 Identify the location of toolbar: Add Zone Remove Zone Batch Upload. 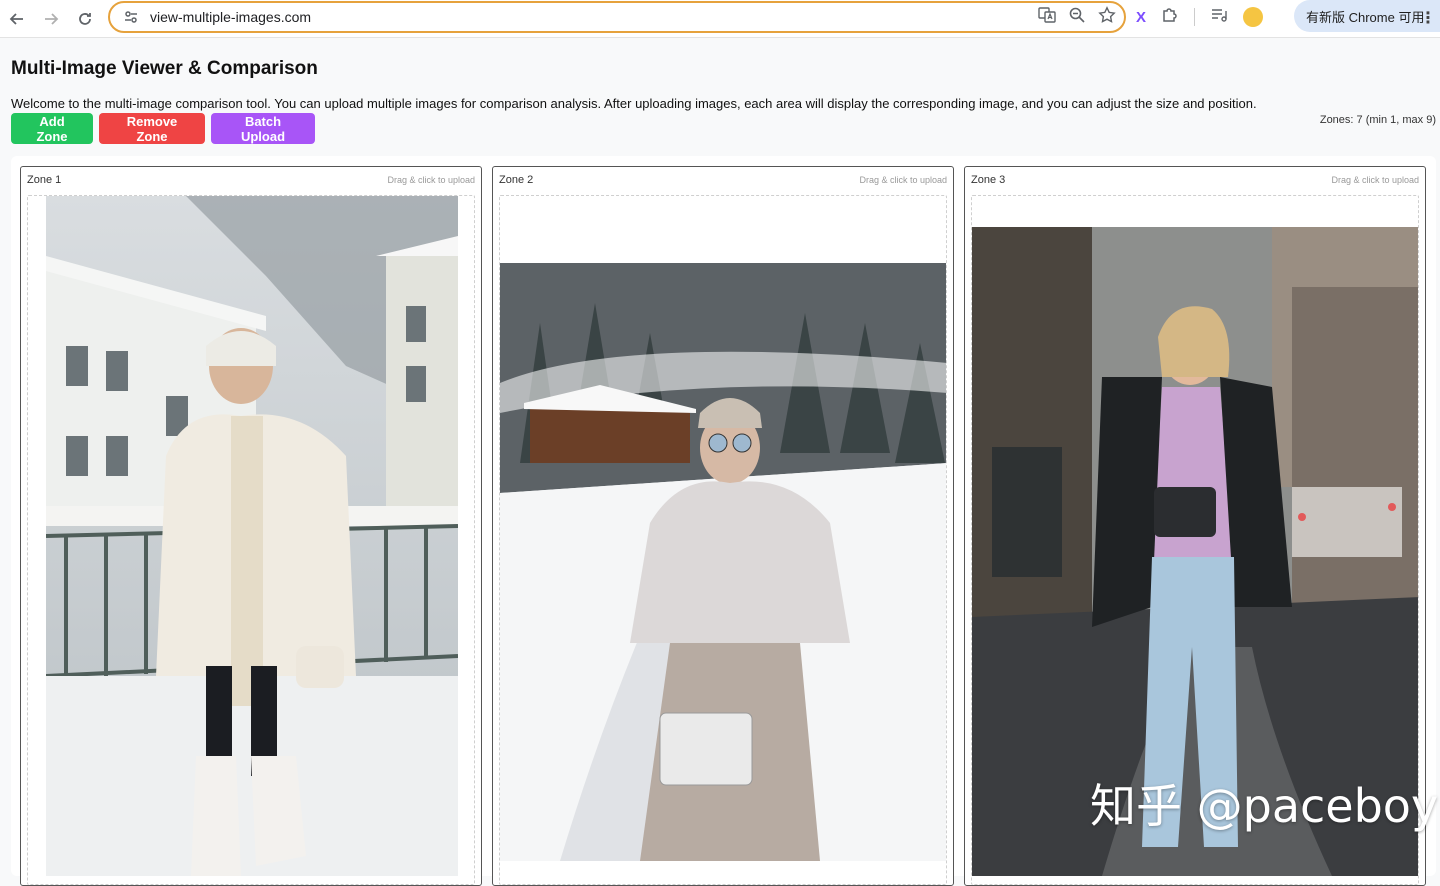
(163, 128).